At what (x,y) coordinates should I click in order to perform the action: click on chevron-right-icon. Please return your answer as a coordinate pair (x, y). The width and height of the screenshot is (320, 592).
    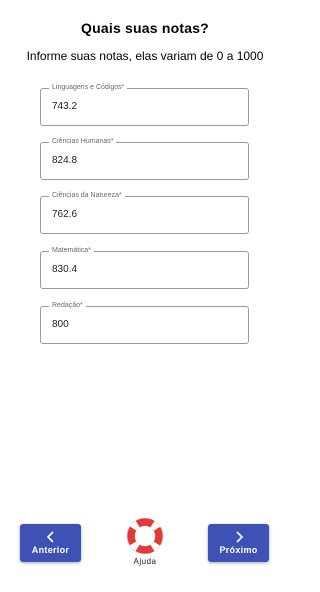
    Looking at the image, I should click on (238, 537).